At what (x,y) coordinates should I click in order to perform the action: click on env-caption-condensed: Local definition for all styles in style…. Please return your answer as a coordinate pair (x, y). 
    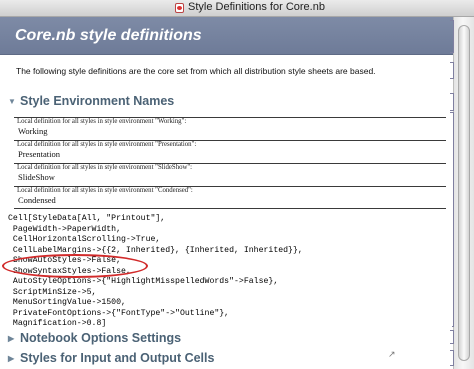
    Looking at the image, I should click on (105, 190).